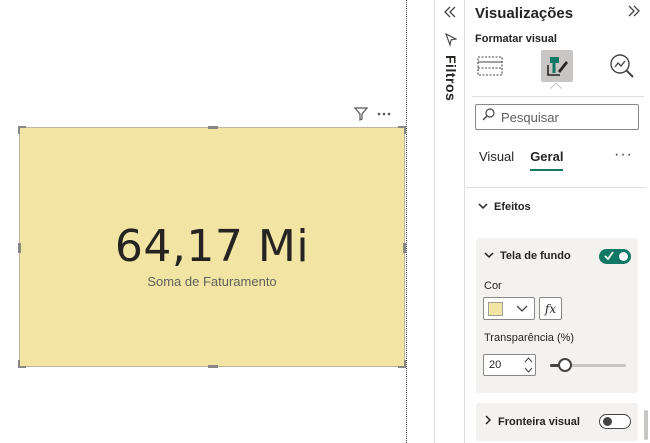 Image resolution: width=650 pixels, height=443 pixels. I want to click on filters-pane: Filtros, so click(449, 221).